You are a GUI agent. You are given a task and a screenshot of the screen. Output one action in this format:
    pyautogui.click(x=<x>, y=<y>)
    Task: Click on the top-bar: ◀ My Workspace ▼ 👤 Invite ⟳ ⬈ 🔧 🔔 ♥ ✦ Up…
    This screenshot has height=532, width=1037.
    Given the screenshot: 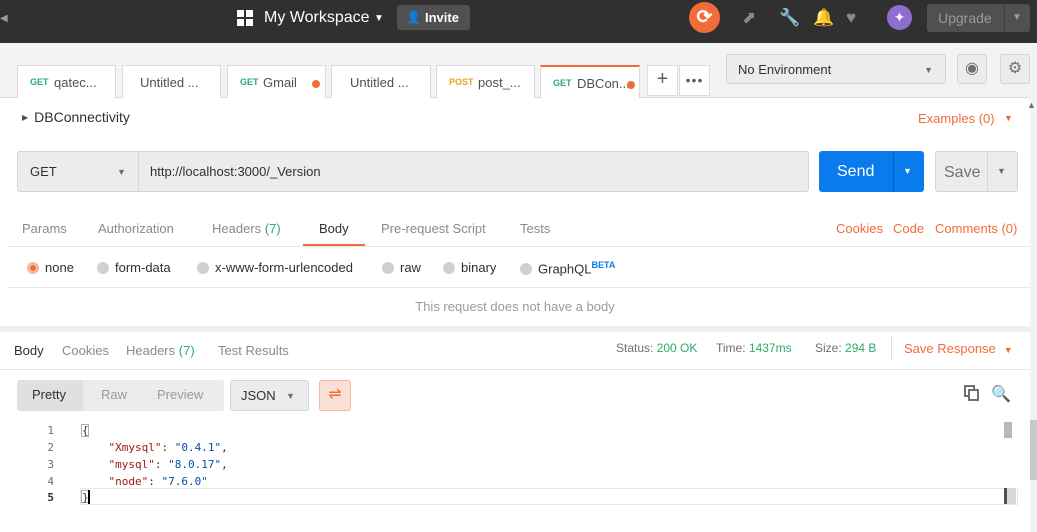 What is the action you would take?
    pyautogui.click(x=518, y=21)
    